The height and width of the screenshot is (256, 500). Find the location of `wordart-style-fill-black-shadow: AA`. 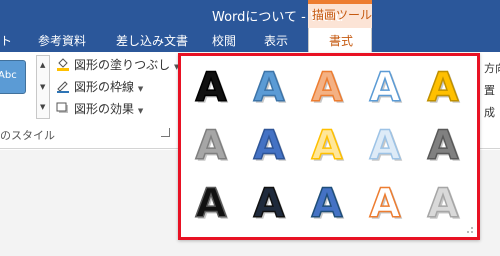

wordart-style-fill-black-shadow: AA is located at coordinates (211, 86).